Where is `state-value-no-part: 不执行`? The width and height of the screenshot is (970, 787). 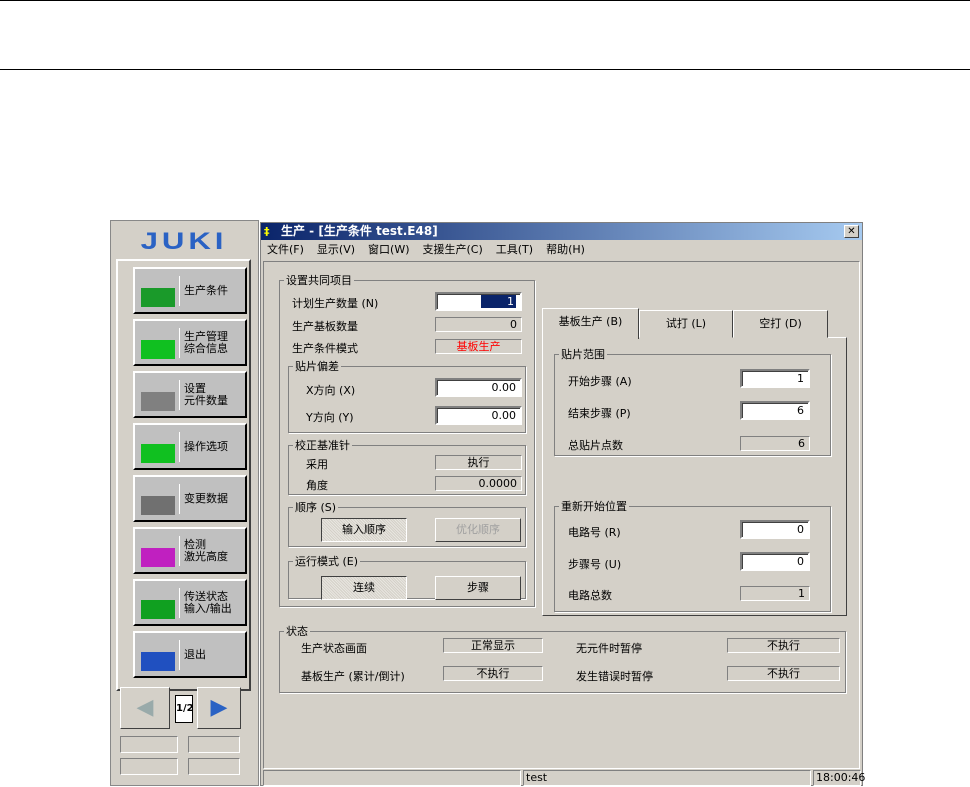 state-value-no-part: 不执行 is located at coordinates (783, 645).